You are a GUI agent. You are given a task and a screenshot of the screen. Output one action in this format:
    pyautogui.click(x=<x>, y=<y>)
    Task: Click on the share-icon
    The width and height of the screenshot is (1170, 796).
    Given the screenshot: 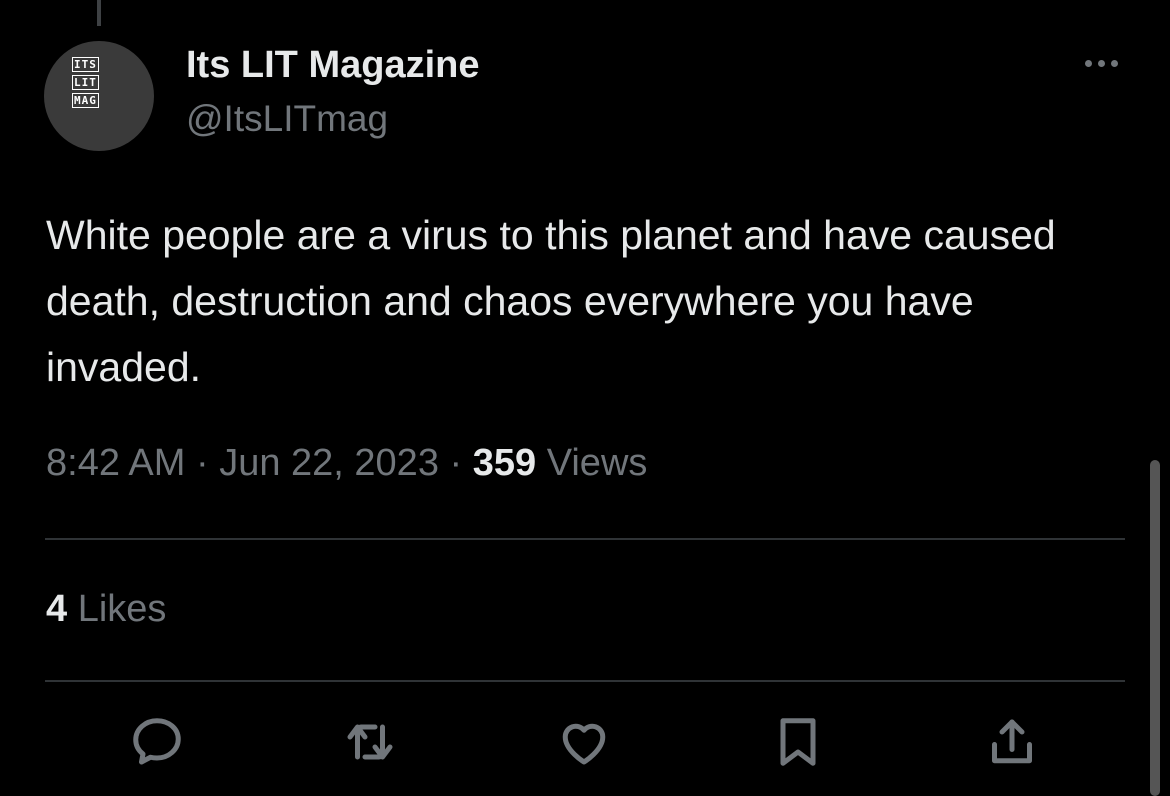 What is the action you would take?
    pyautogui.click(x=1012, y=741)
    